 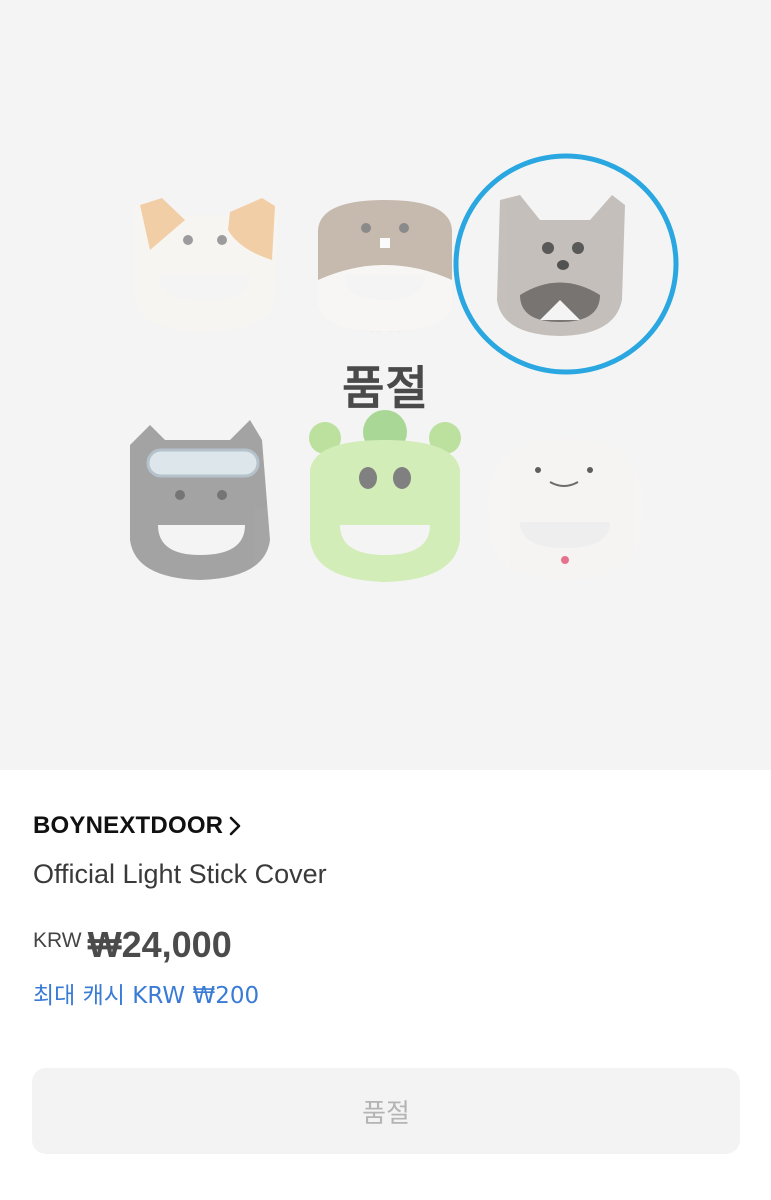 I want to click on price: ₩24,000, so click(x=159, y=944).